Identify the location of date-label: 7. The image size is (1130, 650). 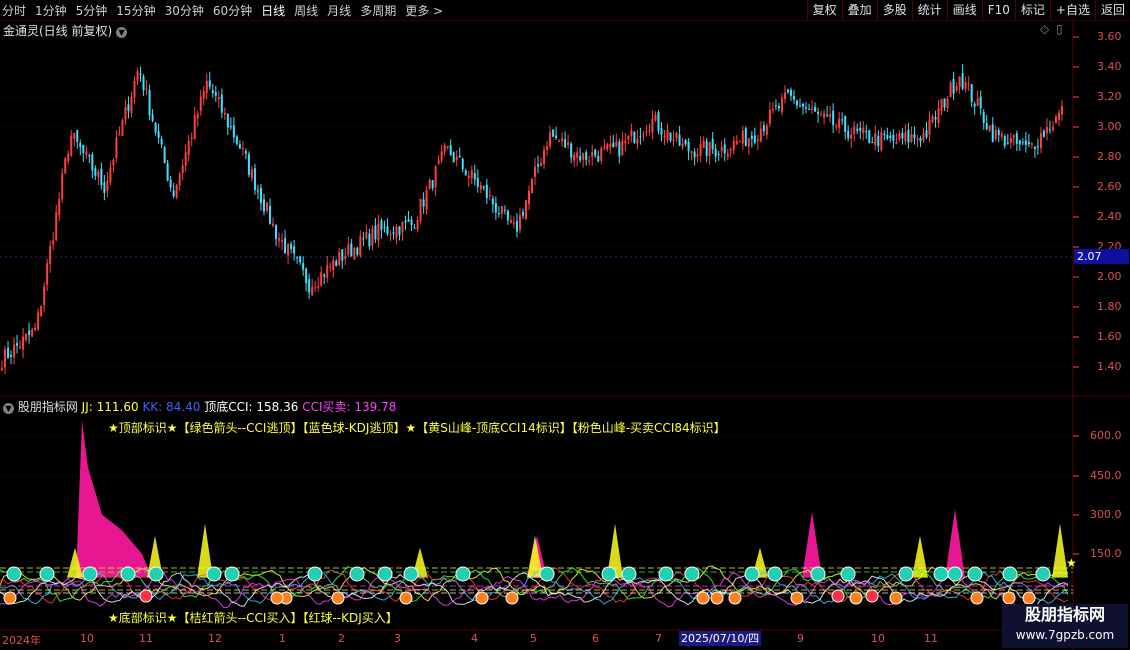
(658, 638).